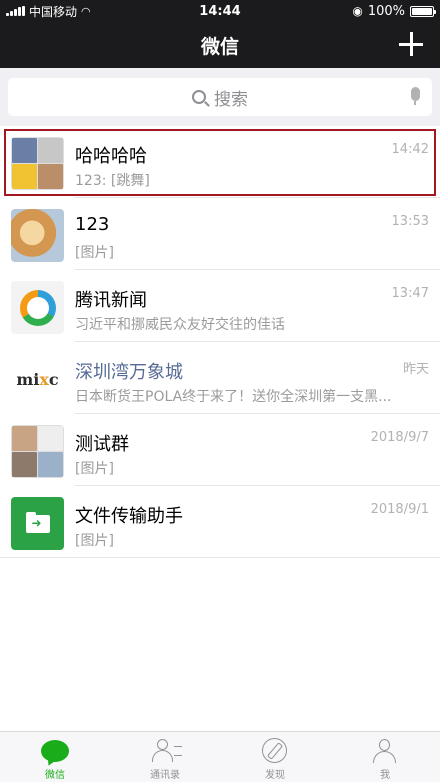 The image size is (440, 782). What do you see at coordinates (410, 221) in the screenshot?
I see `chat-time: 13:53` at bounding box center [410, 221].